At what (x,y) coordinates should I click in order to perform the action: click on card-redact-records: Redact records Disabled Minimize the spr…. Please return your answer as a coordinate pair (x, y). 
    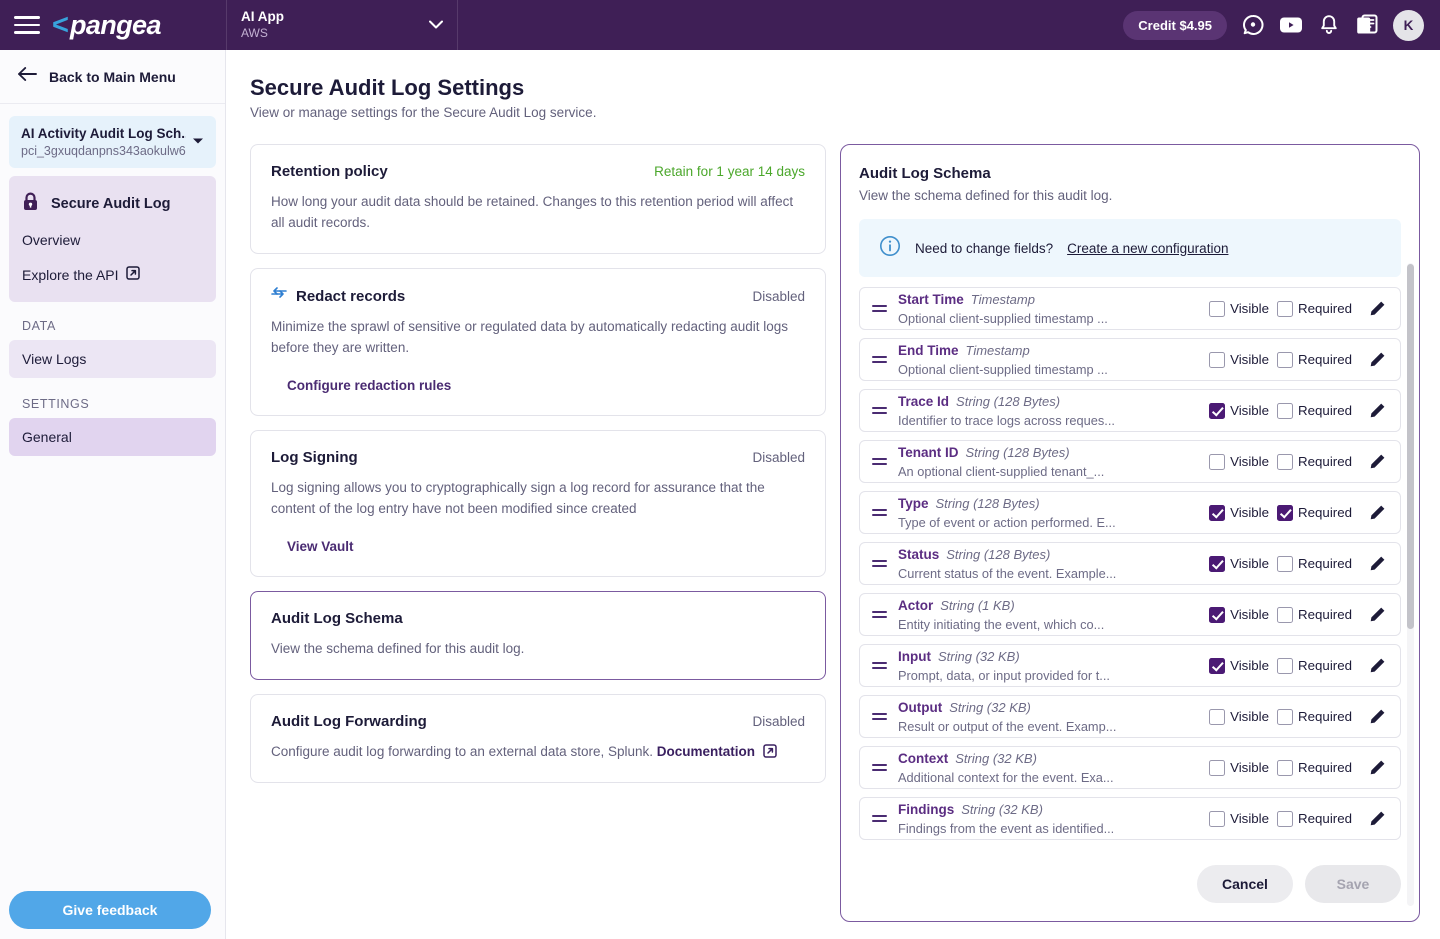
    Looking at the image, I should click on (538, 342).